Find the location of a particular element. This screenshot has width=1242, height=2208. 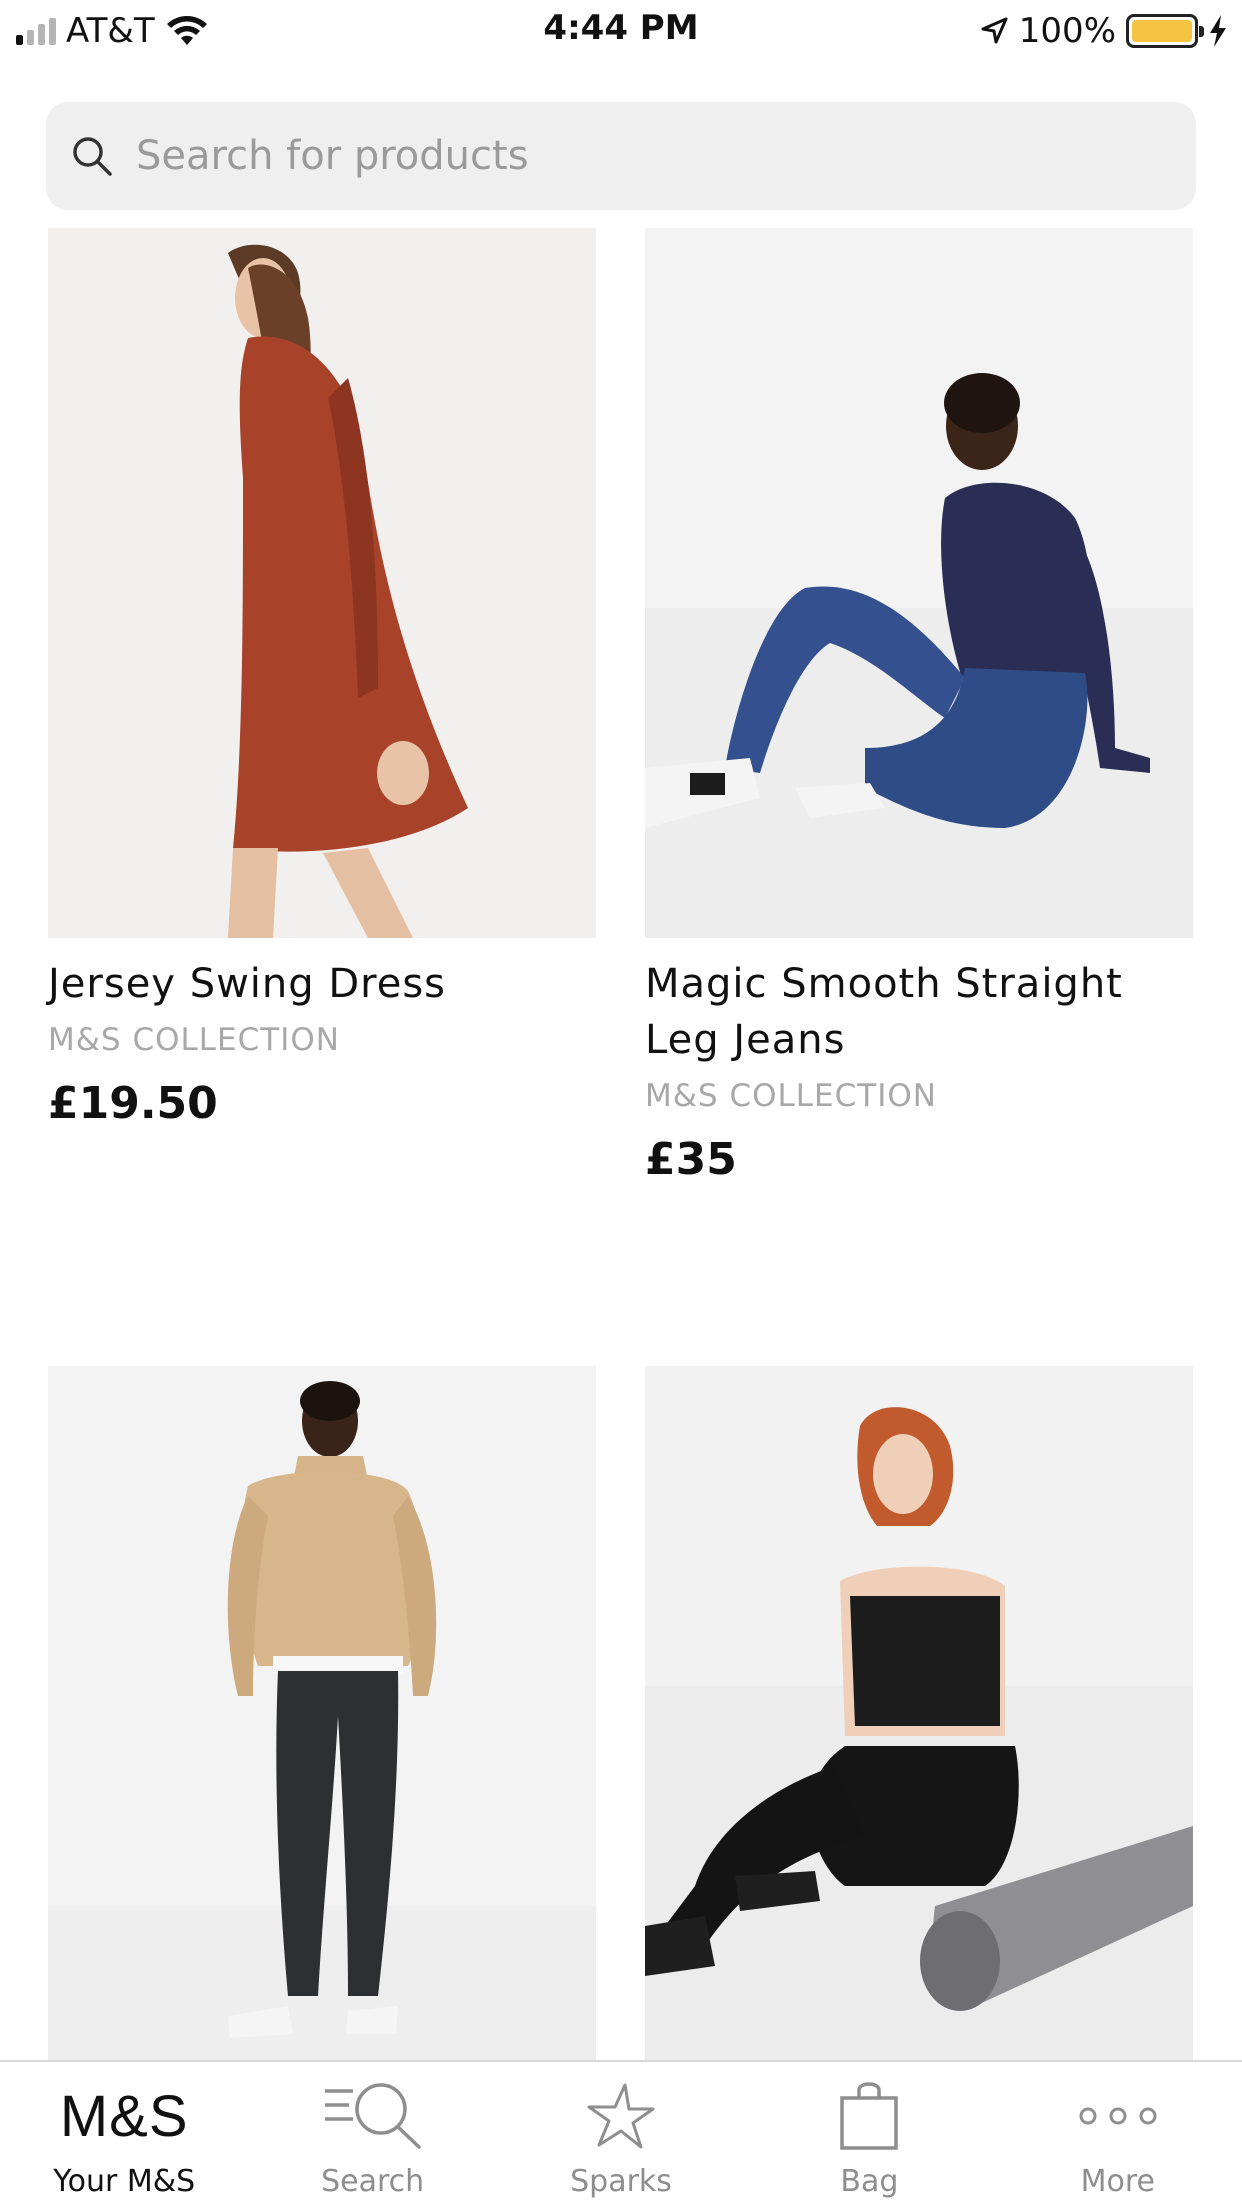

search-list-icon is located at coordinates (372, 2116).